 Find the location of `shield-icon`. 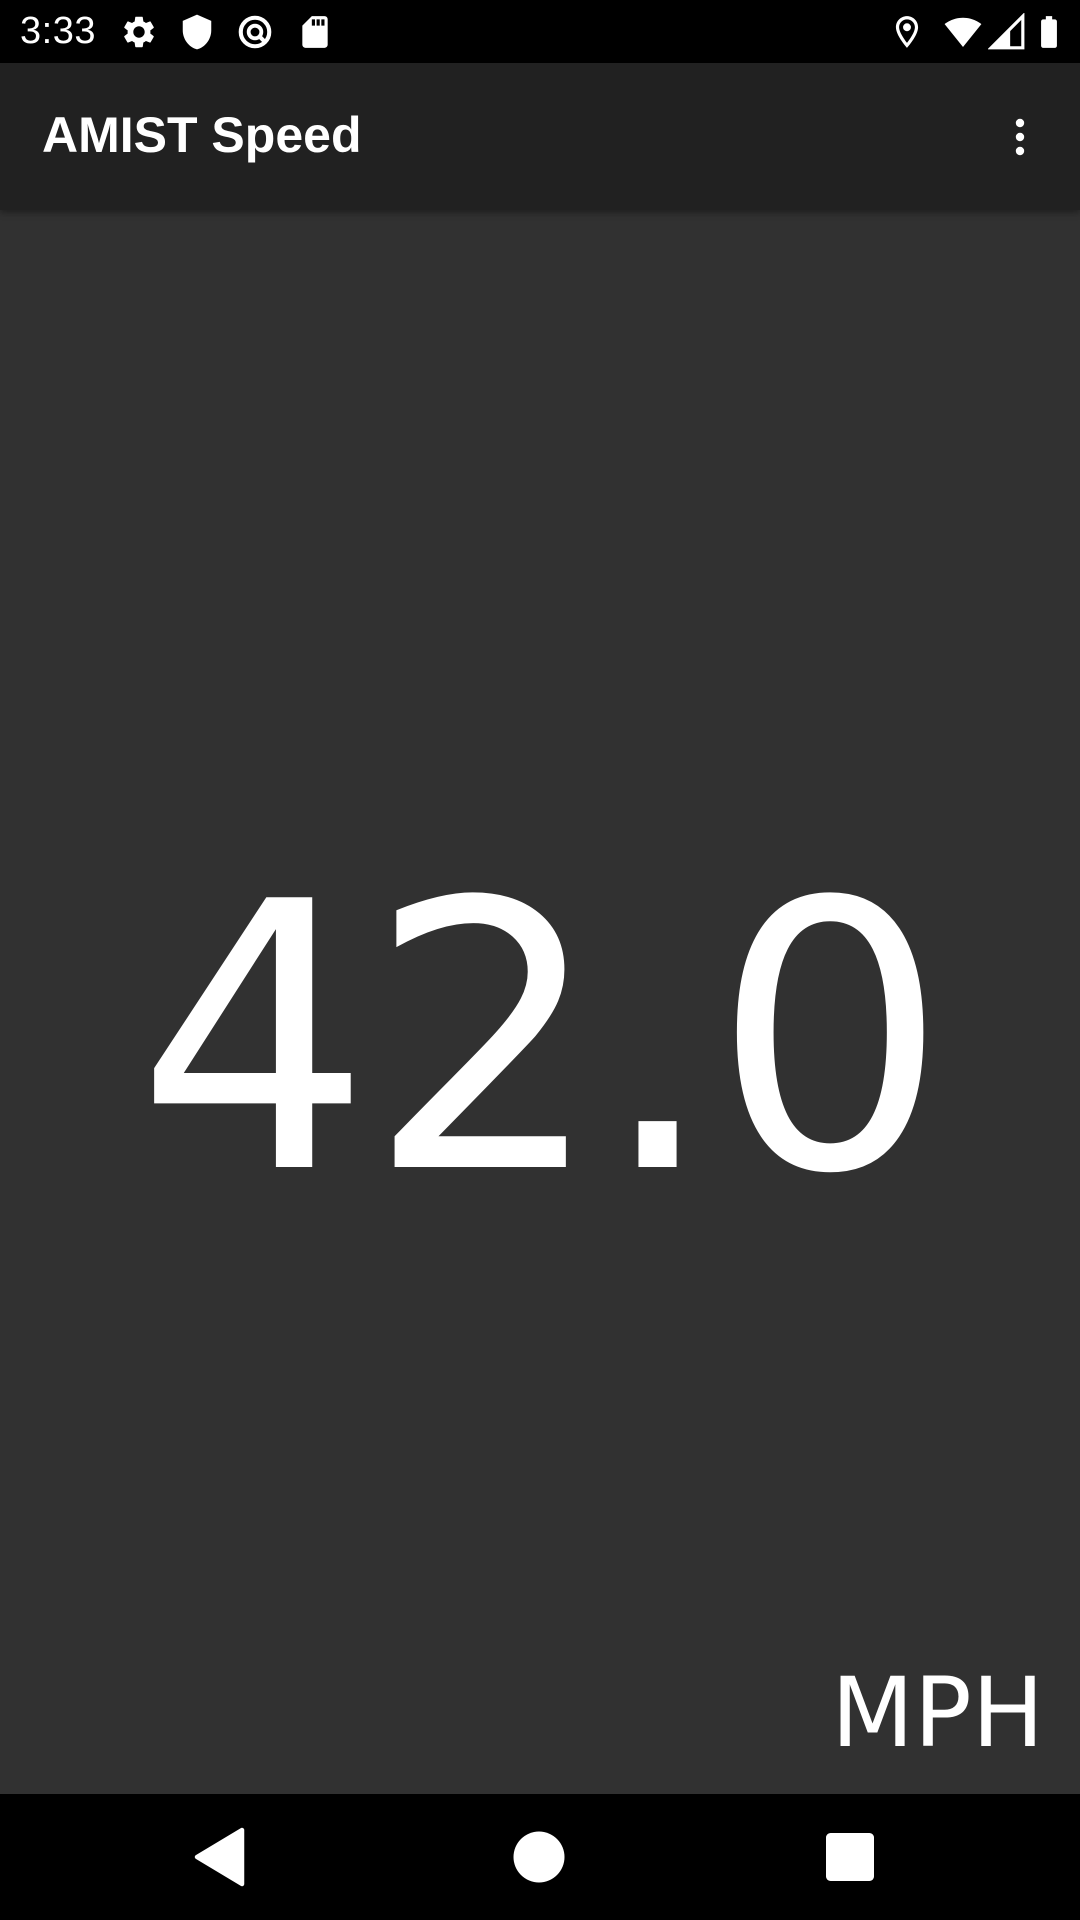

shield-icon is located at coordinates (197, 32).